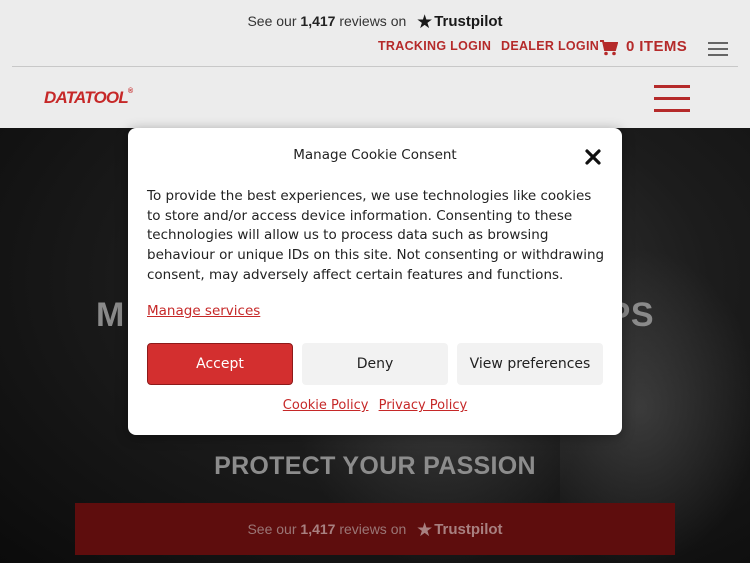 This screenshot has width=750, height=563. I want to click on view-preferences-button: View preferences, so click(530, 364).